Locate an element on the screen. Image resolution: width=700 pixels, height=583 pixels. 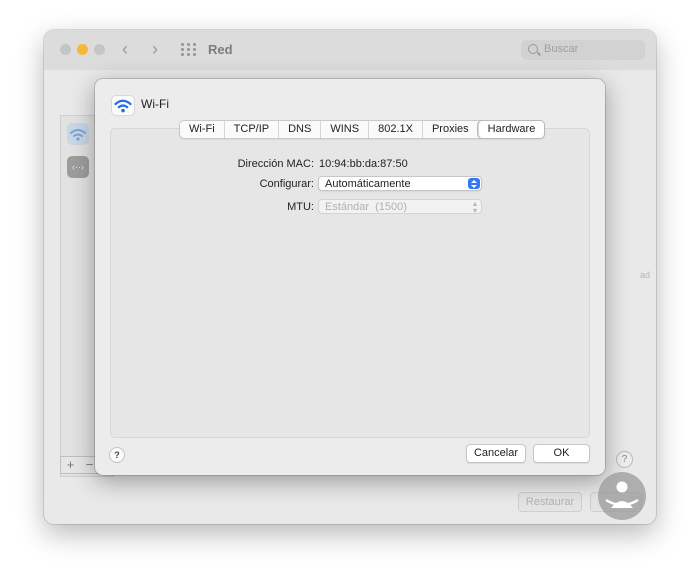
titlebar: ‹ › Red Buscar is located at coordinates (350, 50).